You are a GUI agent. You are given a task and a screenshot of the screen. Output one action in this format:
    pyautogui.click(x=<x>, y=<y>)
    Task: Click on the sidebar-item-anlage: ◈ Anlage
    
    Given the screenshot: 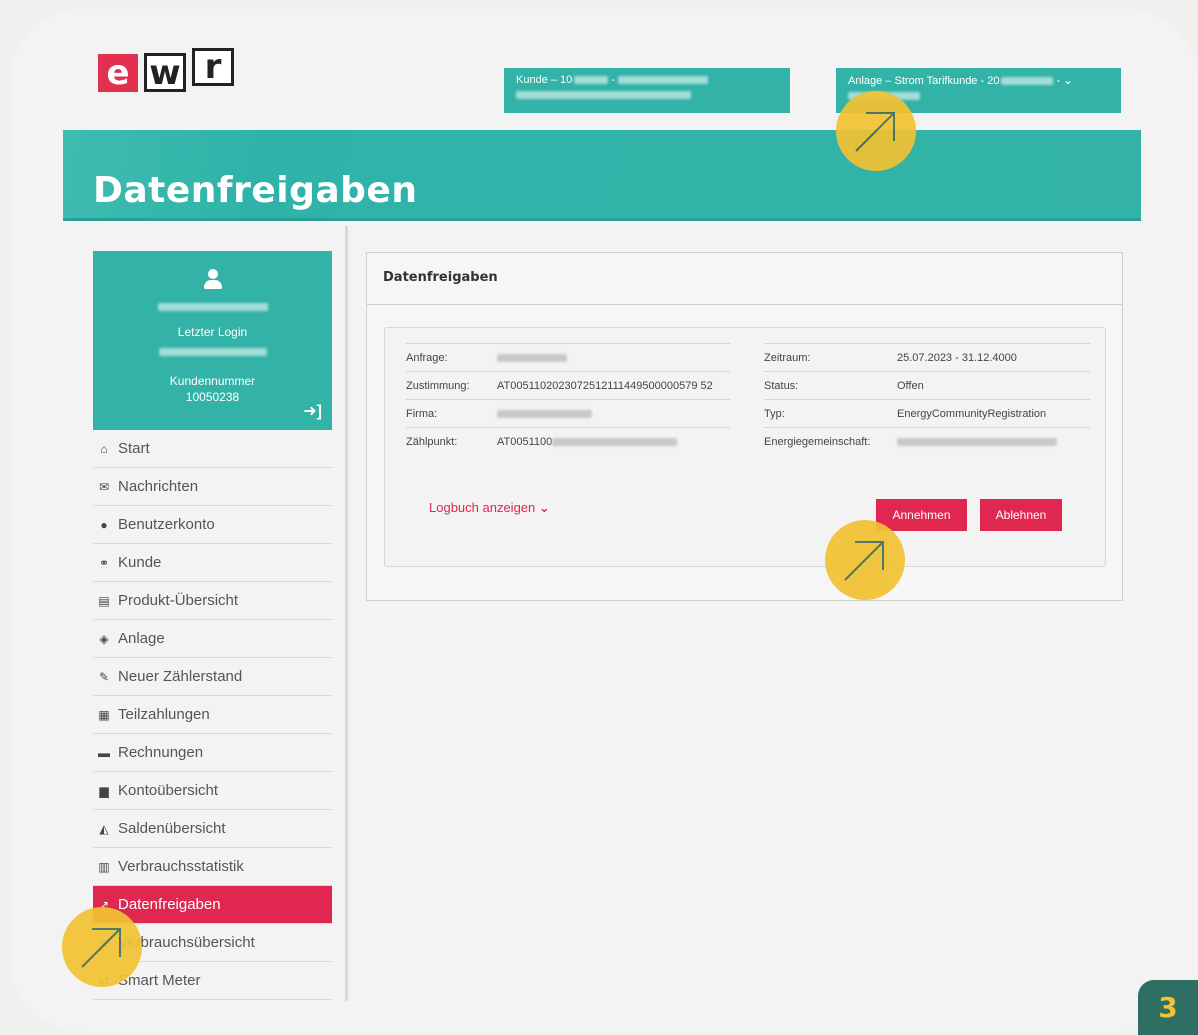 What is the action you would take?
    pyautogui.click(x=212, y=639)
    